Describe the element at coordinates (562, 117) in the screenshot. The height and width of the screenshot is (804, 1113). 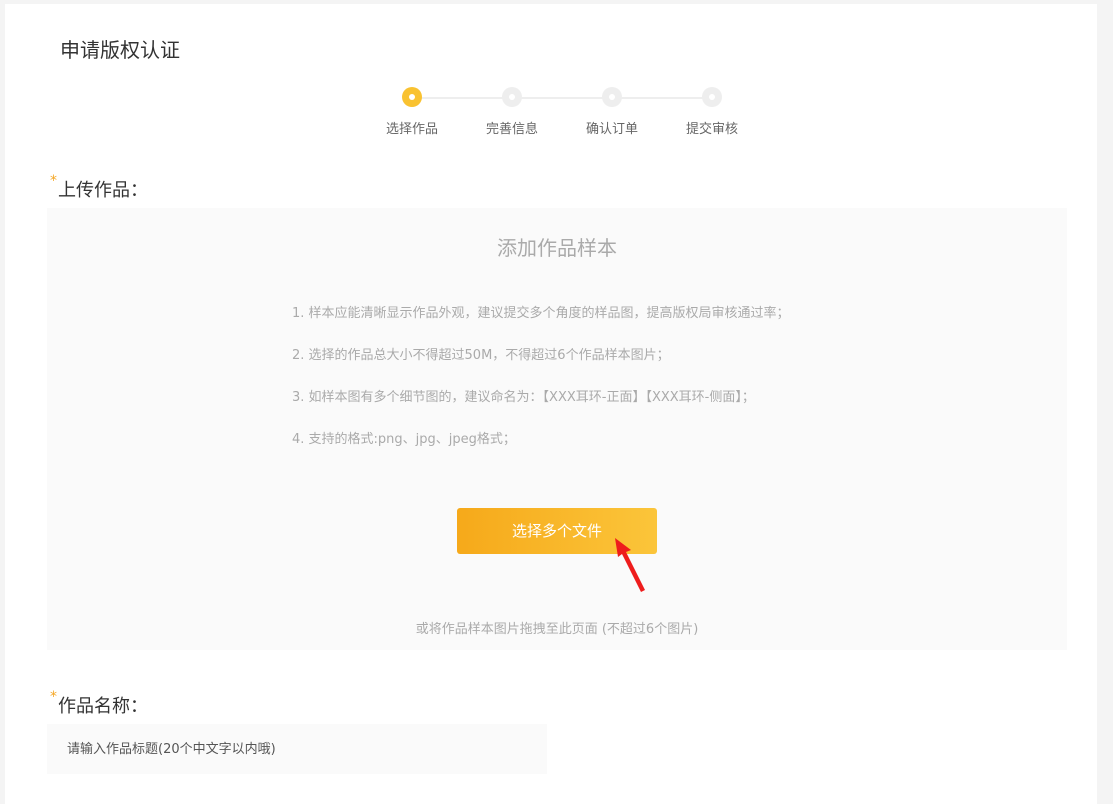
I see `progress-stepper: 选择作品 完善信息 确认订单 提交审核` at that location.